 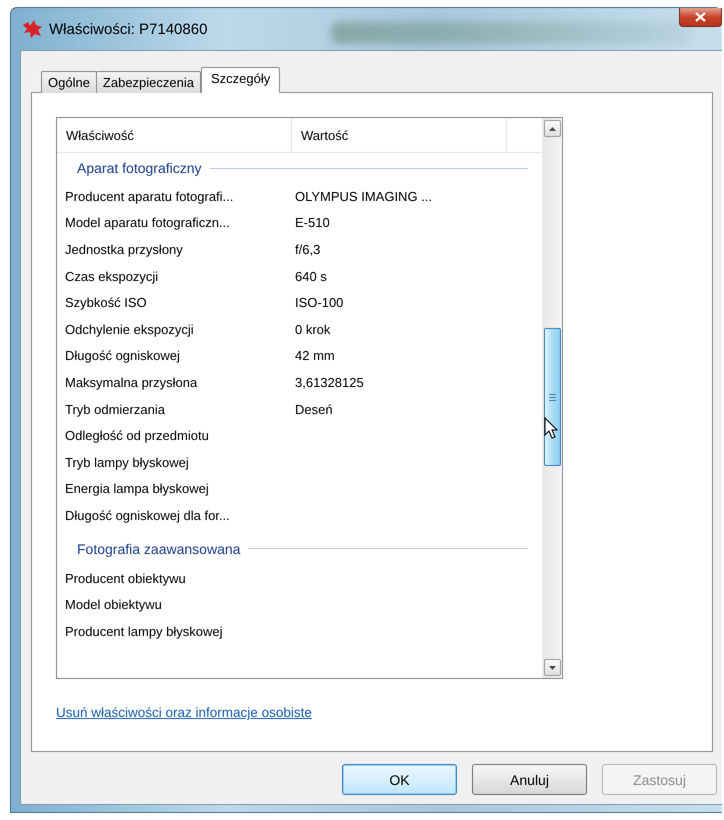 What do you see at coordinates (106, 302) in the screenshot?
I see `property-name: Szybkość ISO` at bounding box center [106, 302].